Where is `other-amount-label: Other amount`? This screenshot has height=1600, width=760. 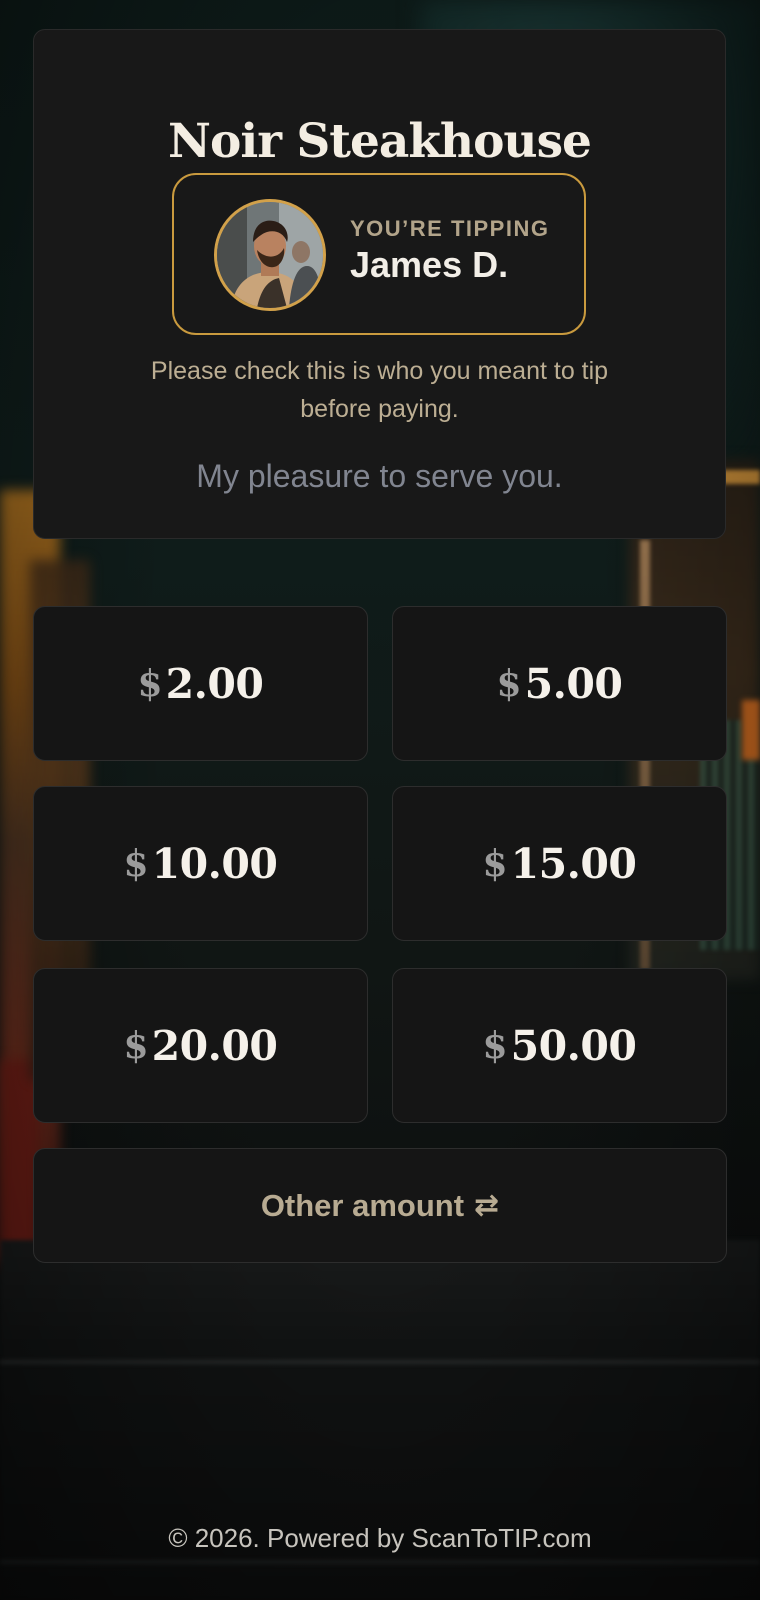 other-amount-label: Other amount is located at coordinates (362, 1205).